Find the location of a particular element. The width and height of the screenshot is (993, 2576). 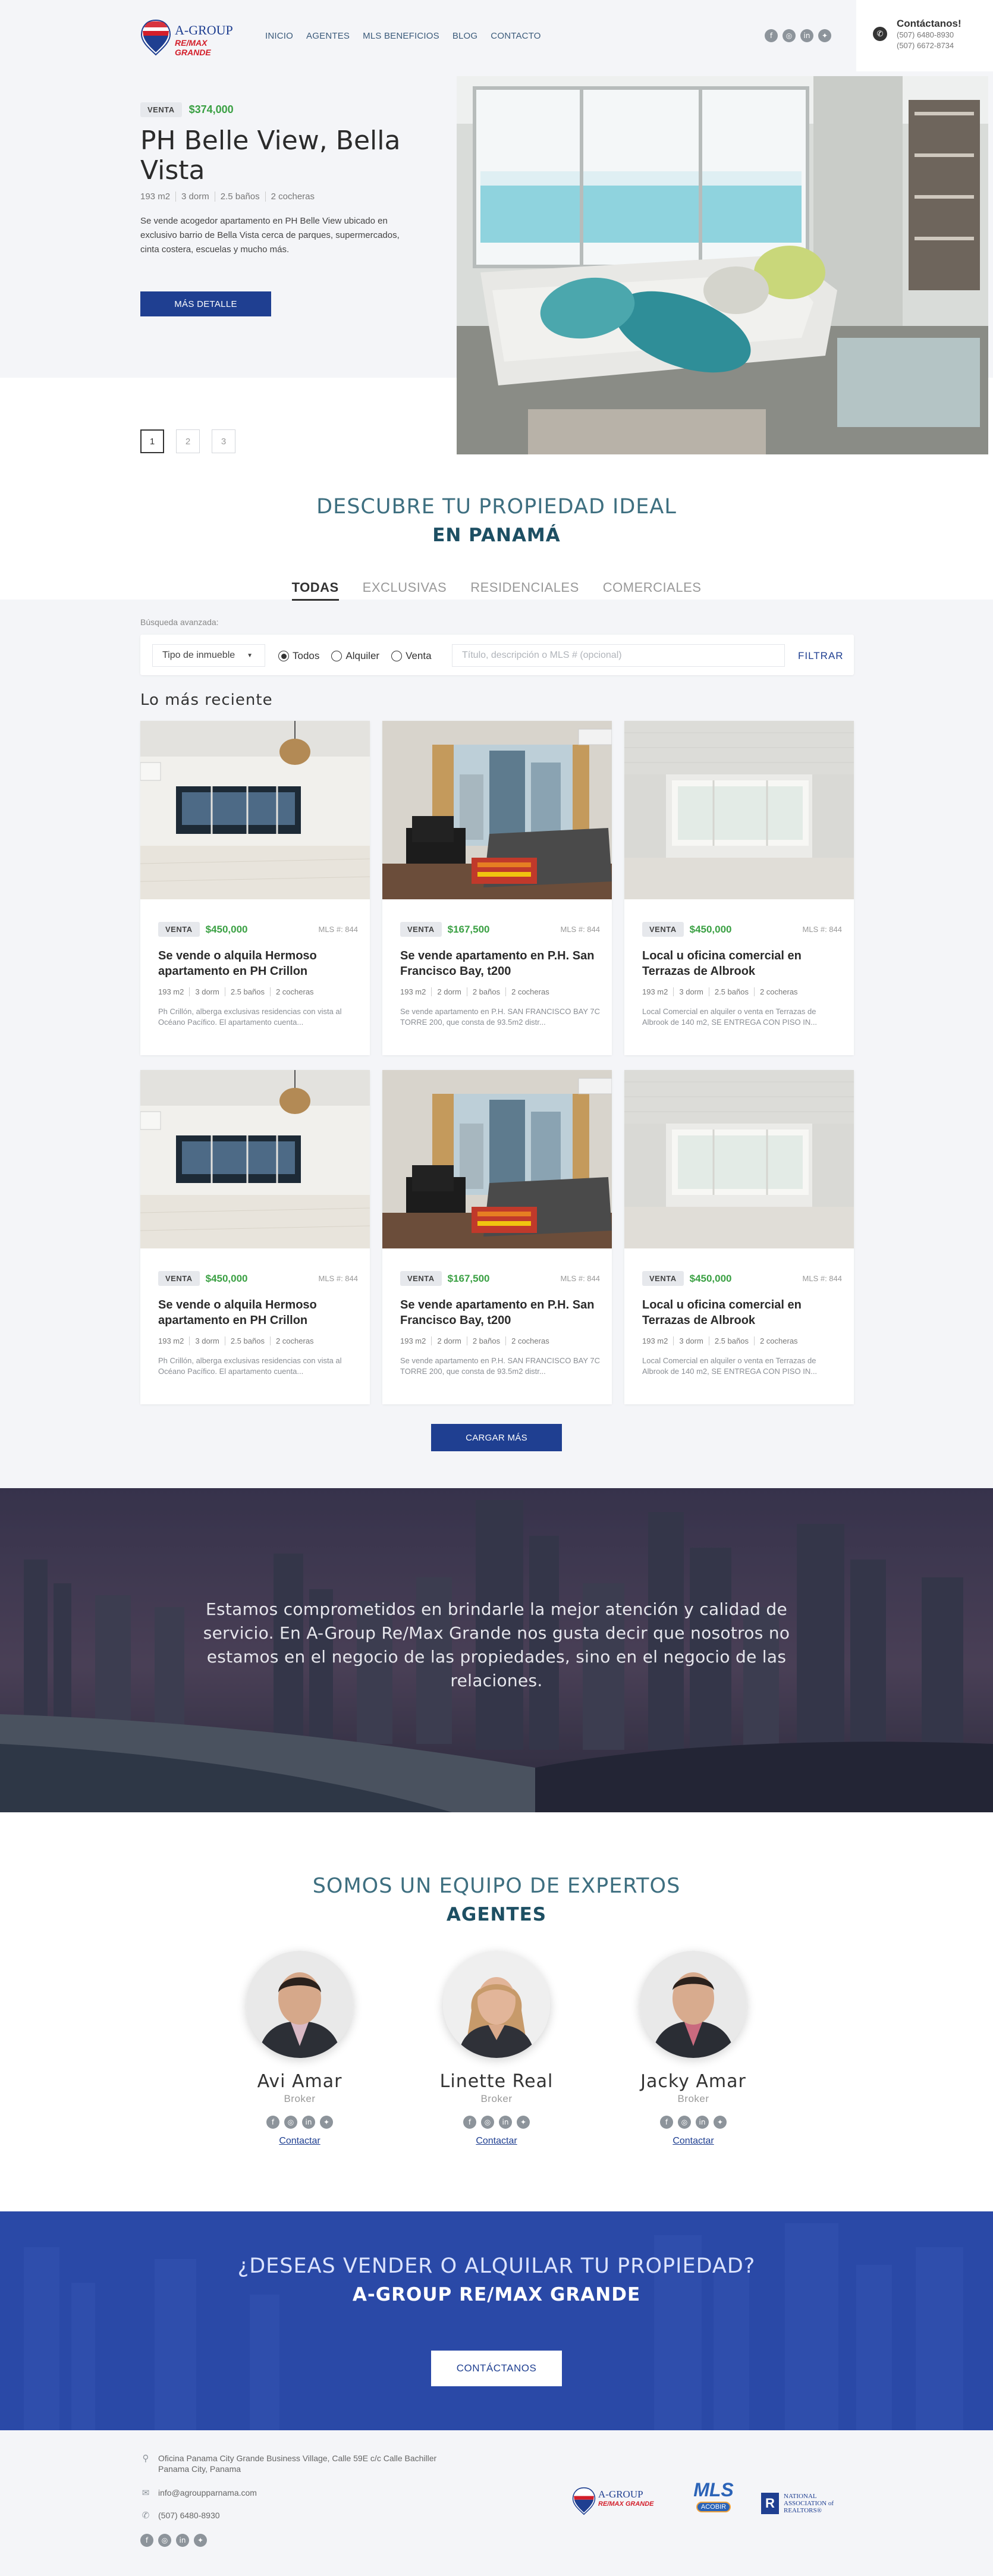

nar-partner-logo: R NATIONAL ASSOCIATION of REALTORS® is located at coordinates (808, 2503).